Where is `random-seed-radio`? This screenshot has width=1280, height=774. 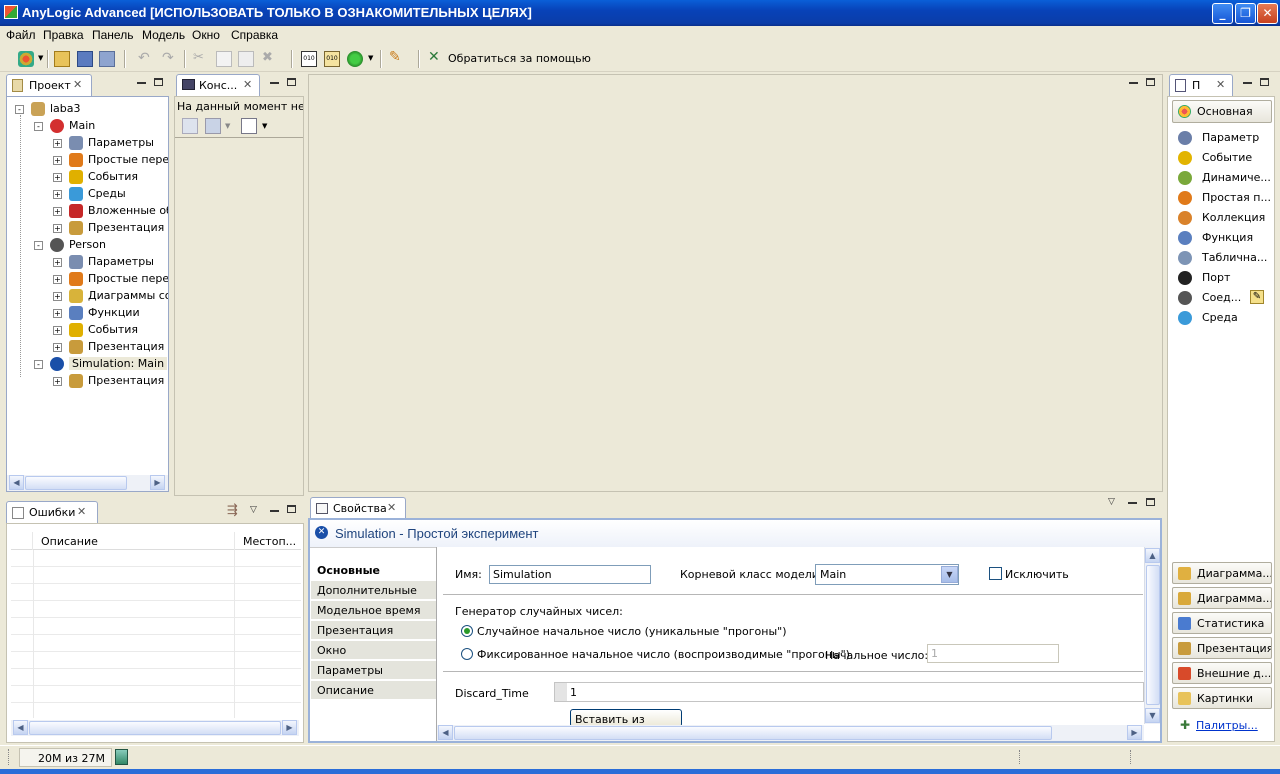
random-seed-radio is located at coordinates (467, 631).